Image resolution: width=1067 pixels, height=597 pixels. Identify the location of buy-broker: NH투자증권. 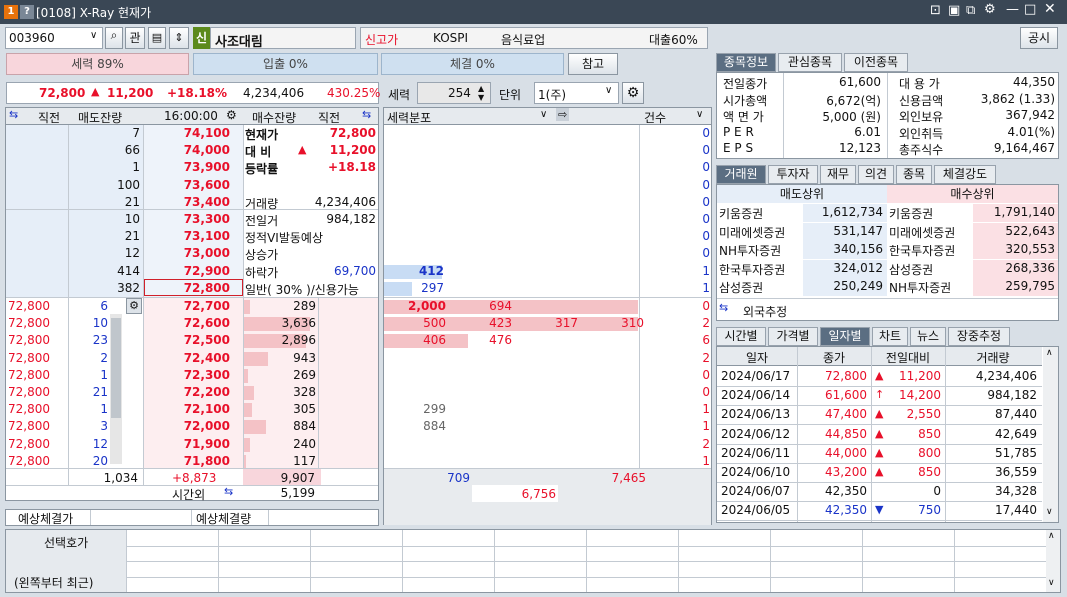
(920, 287).